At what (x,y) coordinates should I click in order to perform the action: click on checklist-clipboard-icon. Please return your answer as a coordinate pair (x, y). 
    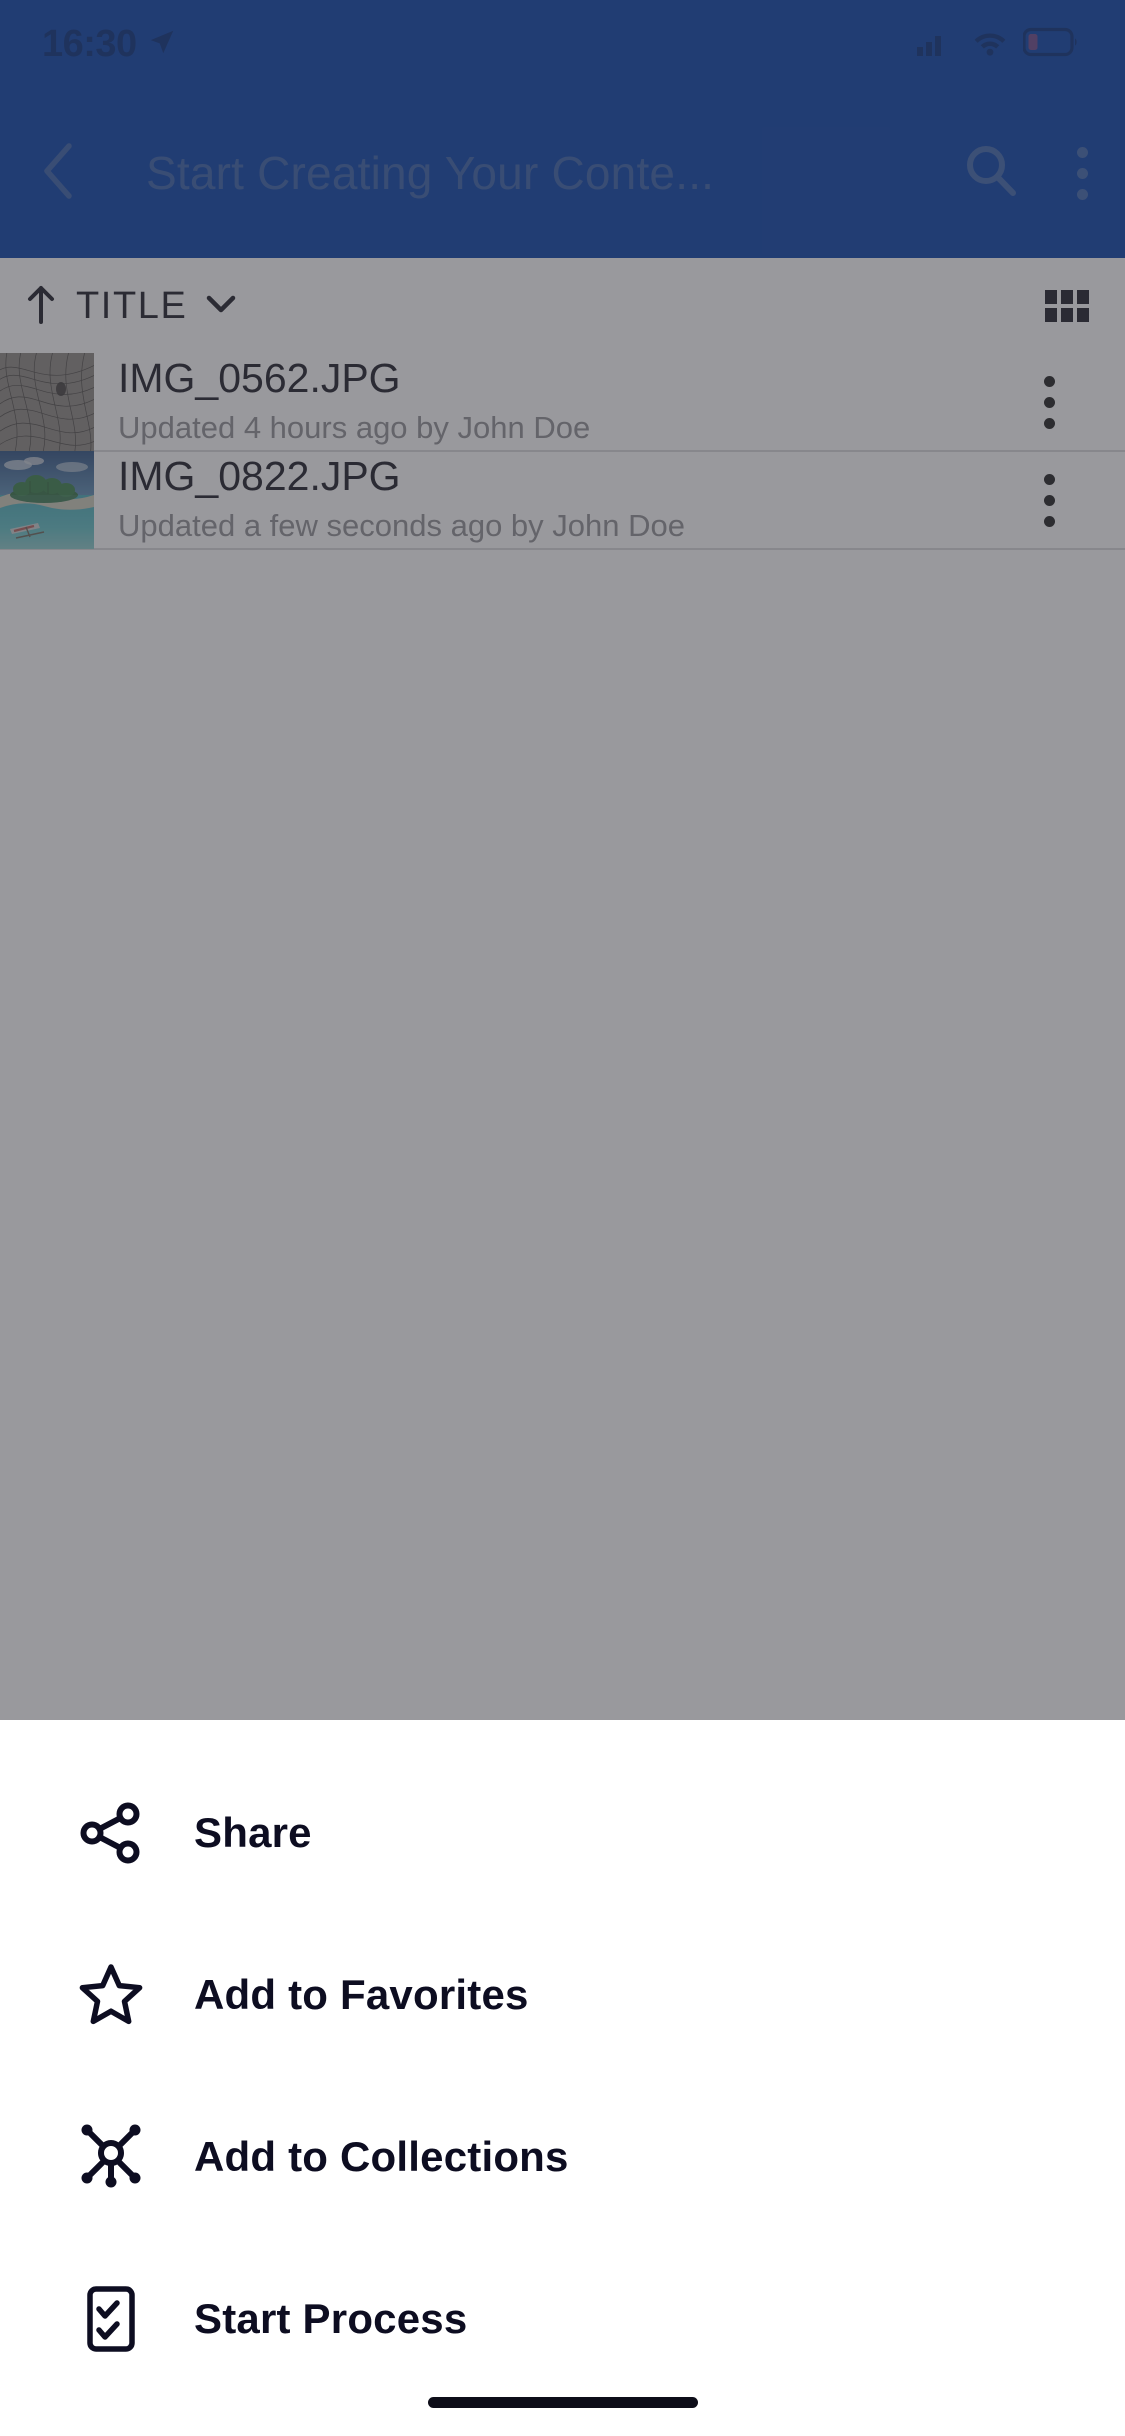
    Looking at the image, I should click on (111, 2319).